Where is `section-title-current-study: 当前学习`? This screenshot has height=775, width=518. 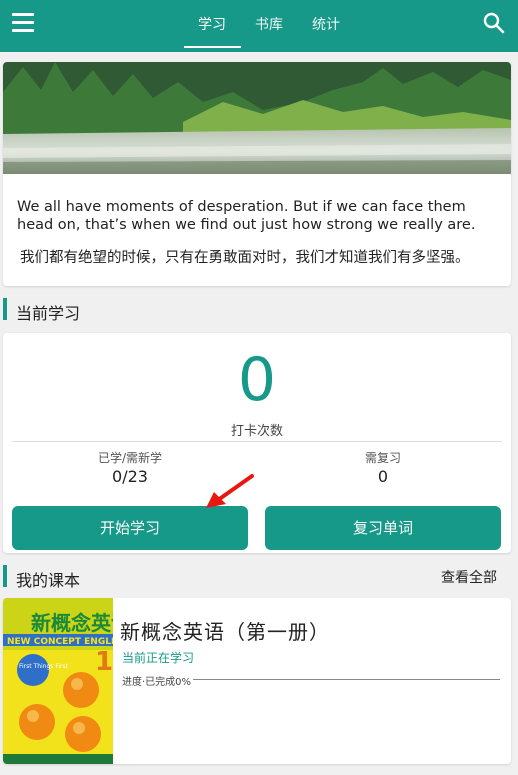 section-title-current-study: 当前学习 is located at coordinates (48, 313).